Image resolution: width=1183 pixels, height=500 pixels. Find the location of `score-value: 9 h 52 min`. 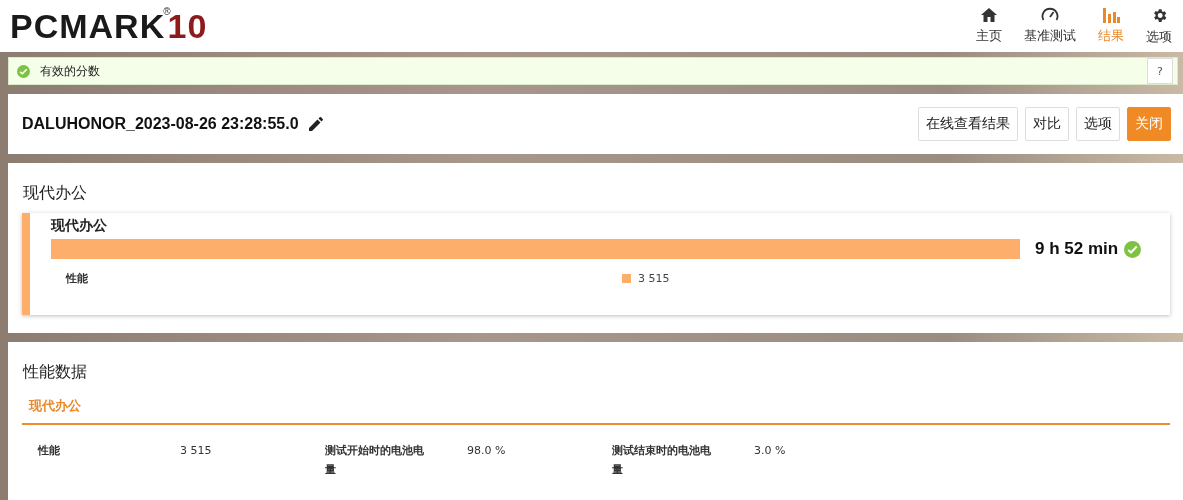

score-value: 9 h 52 min is located at coordinates (1077, 249).